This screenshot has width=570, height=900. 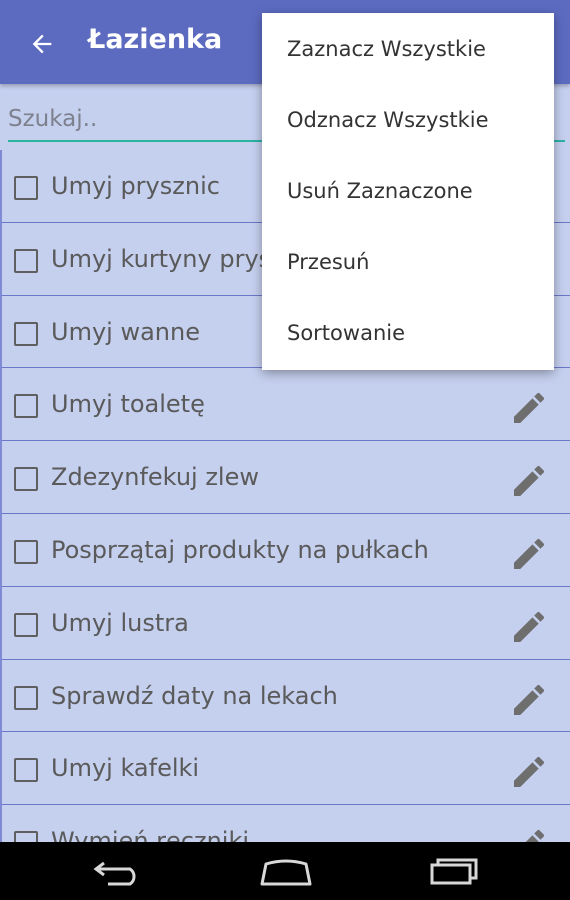 What do you see at coordinates (150, 834) in the screenshot?
I see `item-label: Wymień ręczniki` at bounding box center [150, 834].